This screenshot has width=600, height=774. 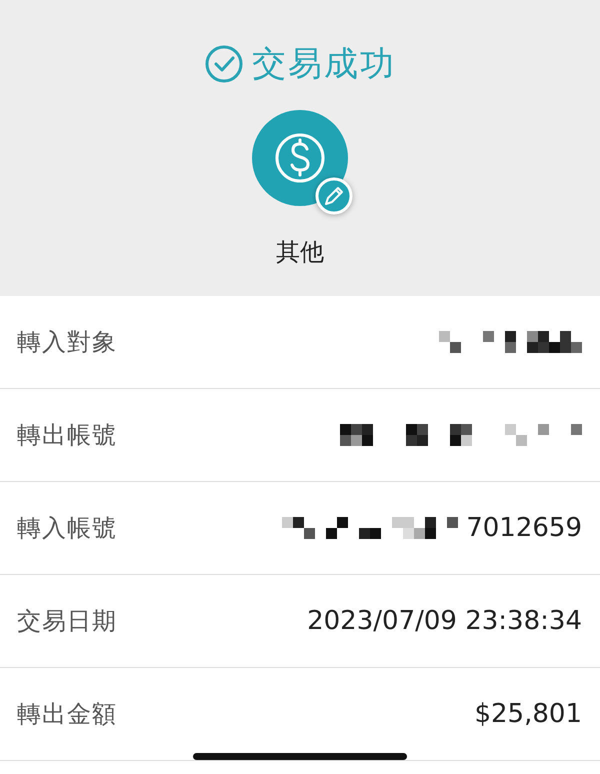 I want to click on pencil-icon, so click(x=334, y=196).